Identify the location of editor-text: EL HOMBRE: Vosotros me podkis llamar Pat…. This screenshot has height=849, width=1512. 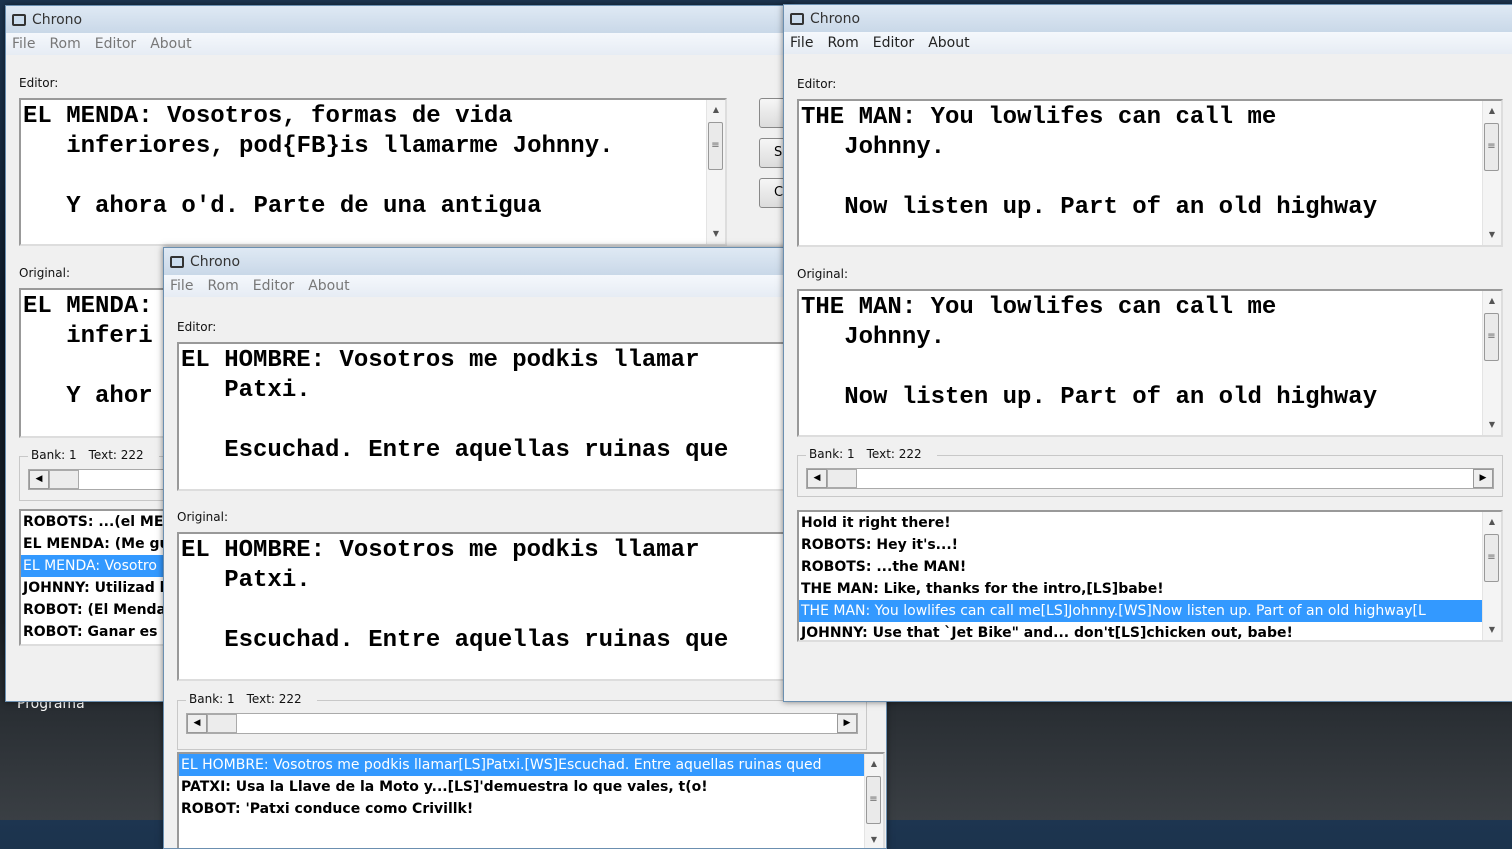
(532, 405).